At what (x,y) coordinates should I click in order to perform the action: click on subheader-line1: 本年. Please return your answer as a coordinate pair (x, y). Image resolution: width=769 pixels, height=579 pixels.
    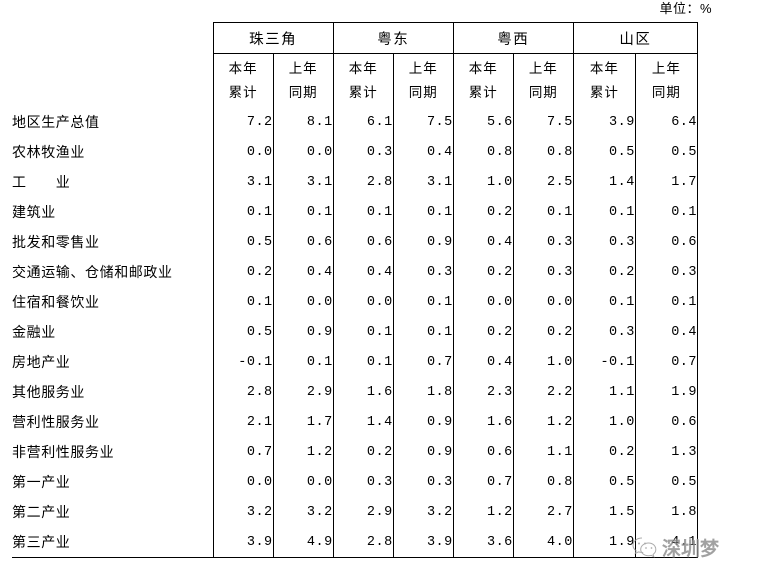
    Looking at the image, I should click on (483, 68).